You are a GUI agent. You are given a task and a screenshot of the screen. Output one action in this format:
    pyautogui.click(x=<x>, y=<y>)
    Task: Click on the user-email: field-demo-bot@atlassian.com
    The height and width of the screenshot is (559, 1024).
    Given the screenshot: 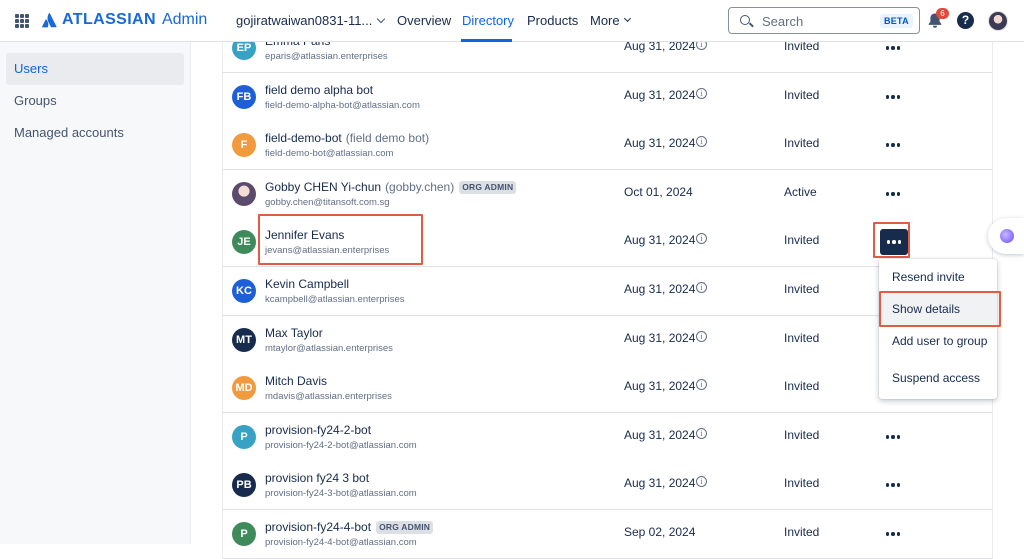 What is the action you would take?
    pyautogui.click(x=329, y=153)
    